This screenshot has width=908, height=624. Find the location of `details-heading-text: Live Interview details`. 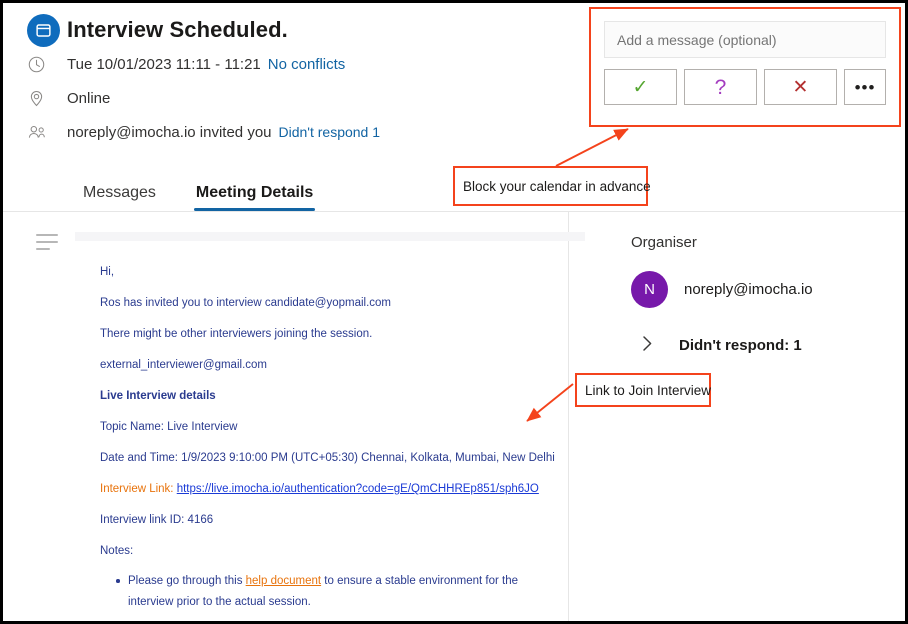

details-heading-text: Live Interview details is located at coordinates (158, 396).